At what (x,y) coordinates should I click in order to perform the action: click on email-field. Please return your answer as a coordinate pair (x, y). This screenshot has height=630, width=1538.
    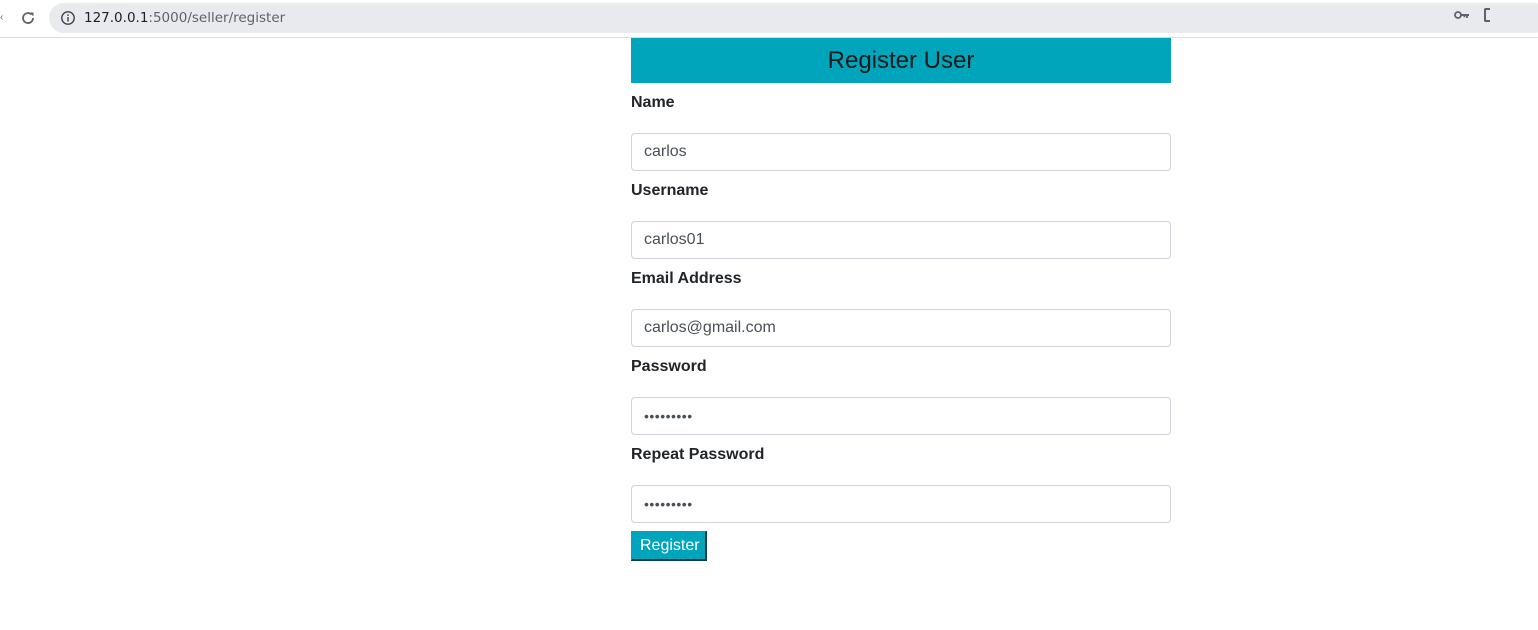
    Looking at the image, I should click on (901, 328).